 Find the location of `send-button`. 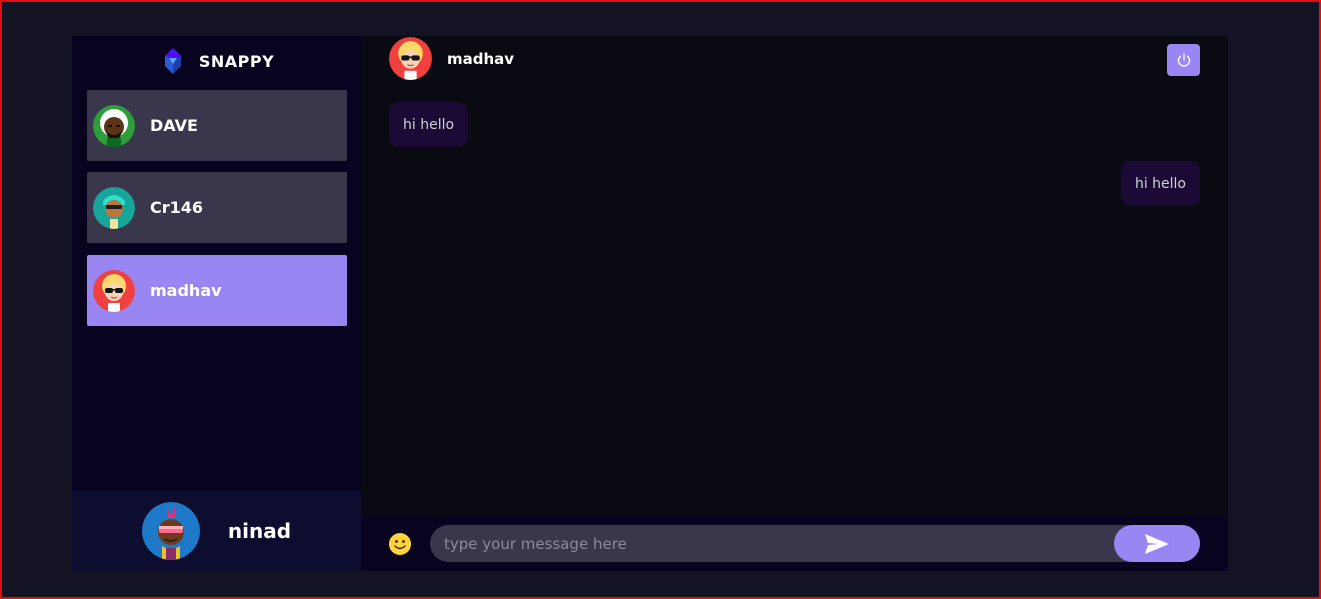

send-button is located at coordinates (1157, 543).